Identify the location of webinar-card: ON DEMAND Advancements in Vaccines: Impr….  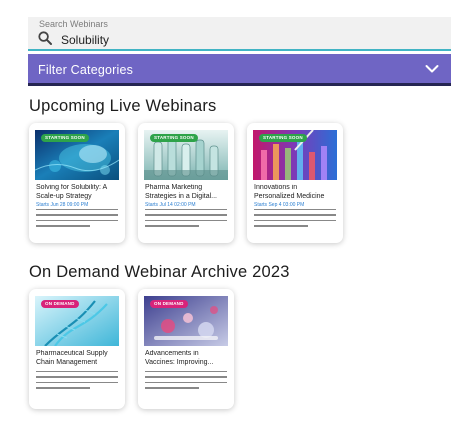
(186, 349).